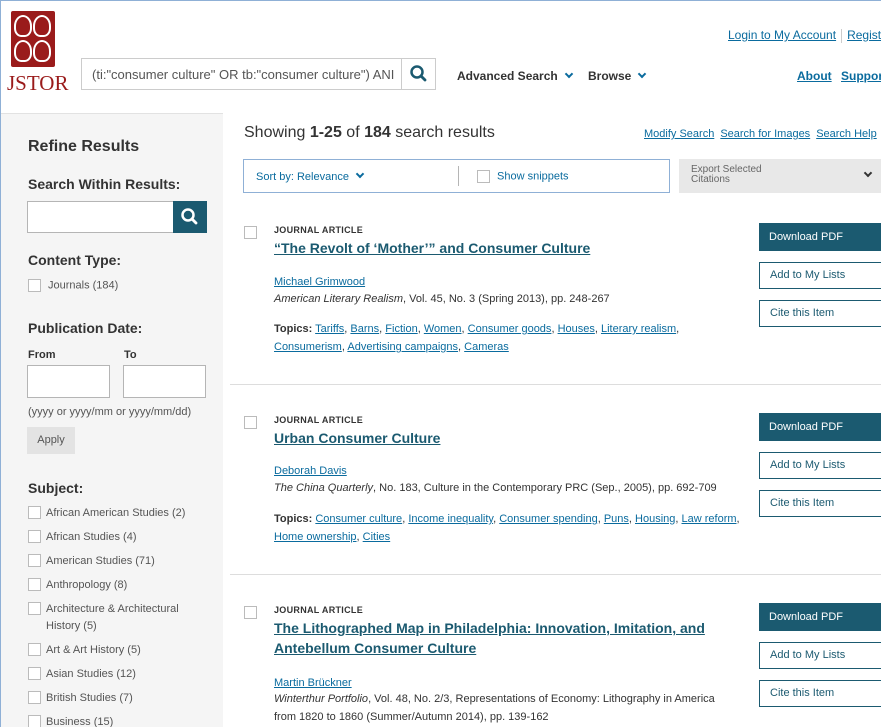  Describe the element at coordinates (442, 132) in the screenshot. I see `results-count-suffix: search results` at that location.